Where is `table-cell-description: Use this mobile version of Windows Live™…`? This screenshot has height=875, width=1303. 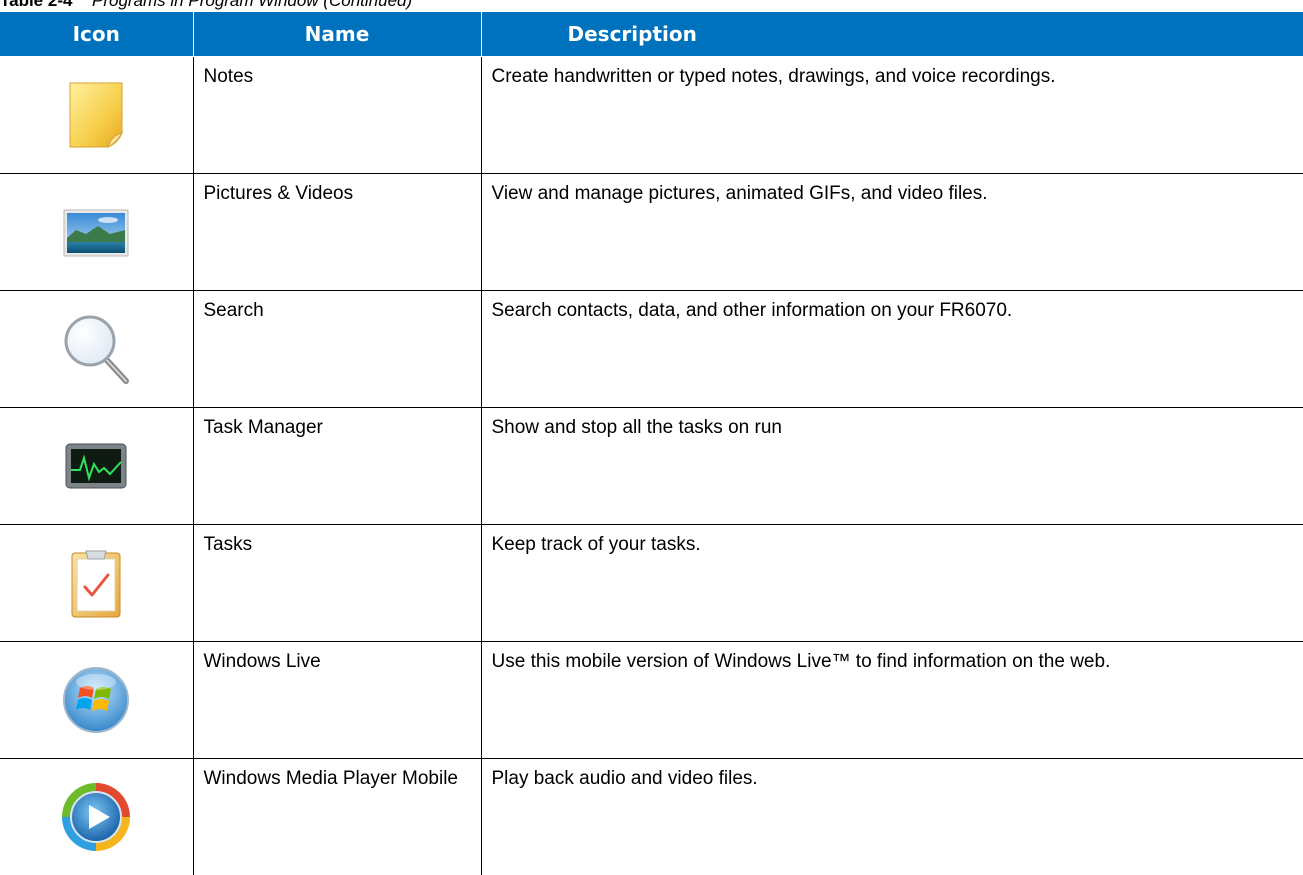
table-cell-description: Use this mobile version of Windows Live™… is located at coordinates (892, 700).